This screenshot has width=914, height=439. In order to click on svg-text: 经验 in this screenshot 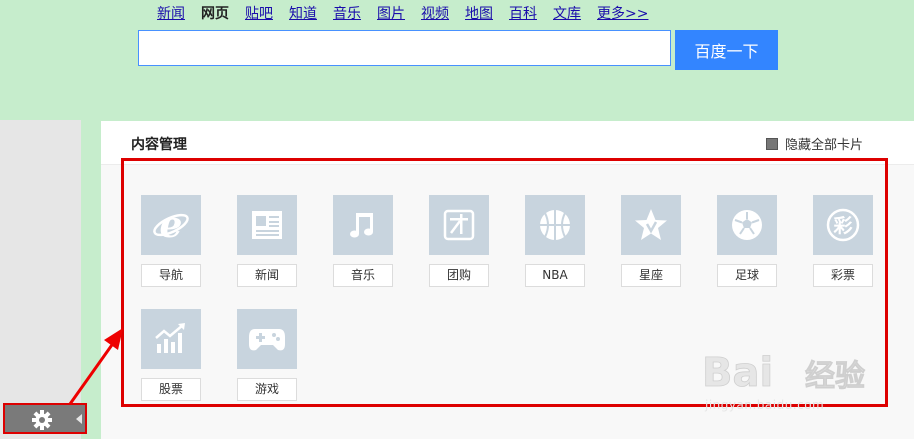, I will do `click(835, 376)`.